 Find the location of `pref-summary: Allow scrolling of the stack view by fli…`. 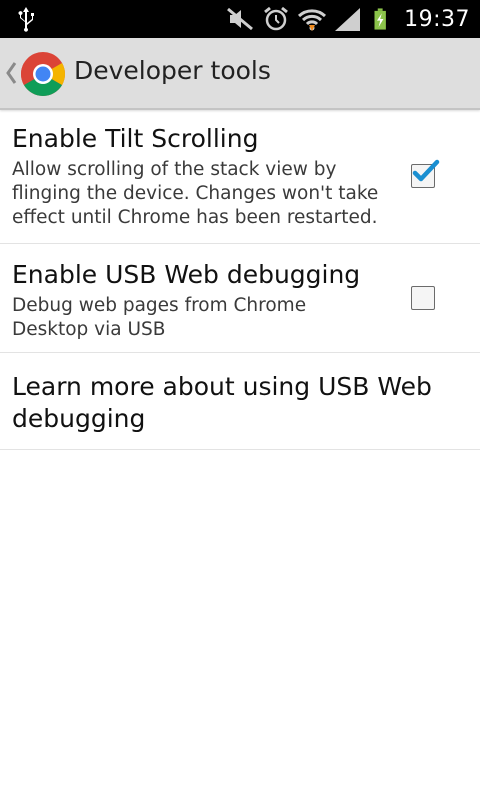

pref-summary: Allow scrolling of the stack view by fli… is located at coordinates (195, 193).